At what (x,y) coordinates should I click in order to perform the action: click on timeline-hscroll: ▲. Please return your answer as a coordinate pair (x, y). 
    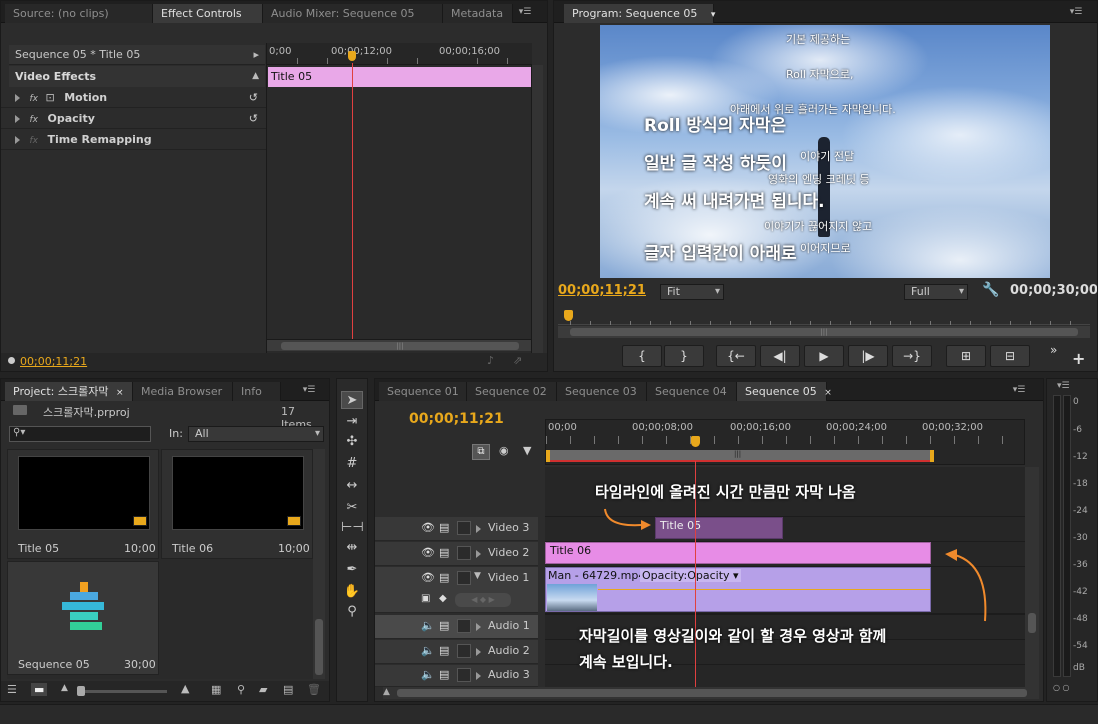
    Looking at the image, I should click on (711, 693).